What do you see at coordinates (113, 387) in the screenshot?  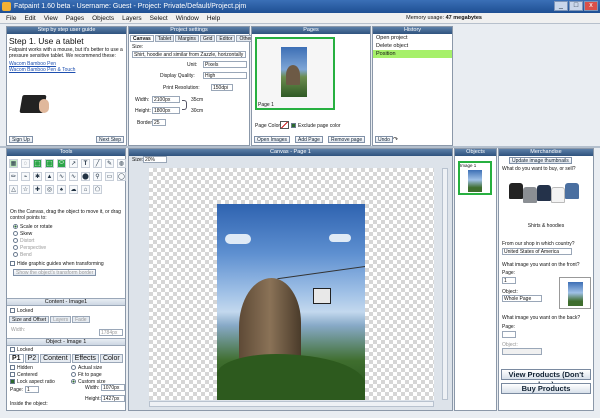 I see `object-width-input: 1070px` at bounding box center [113, 387].